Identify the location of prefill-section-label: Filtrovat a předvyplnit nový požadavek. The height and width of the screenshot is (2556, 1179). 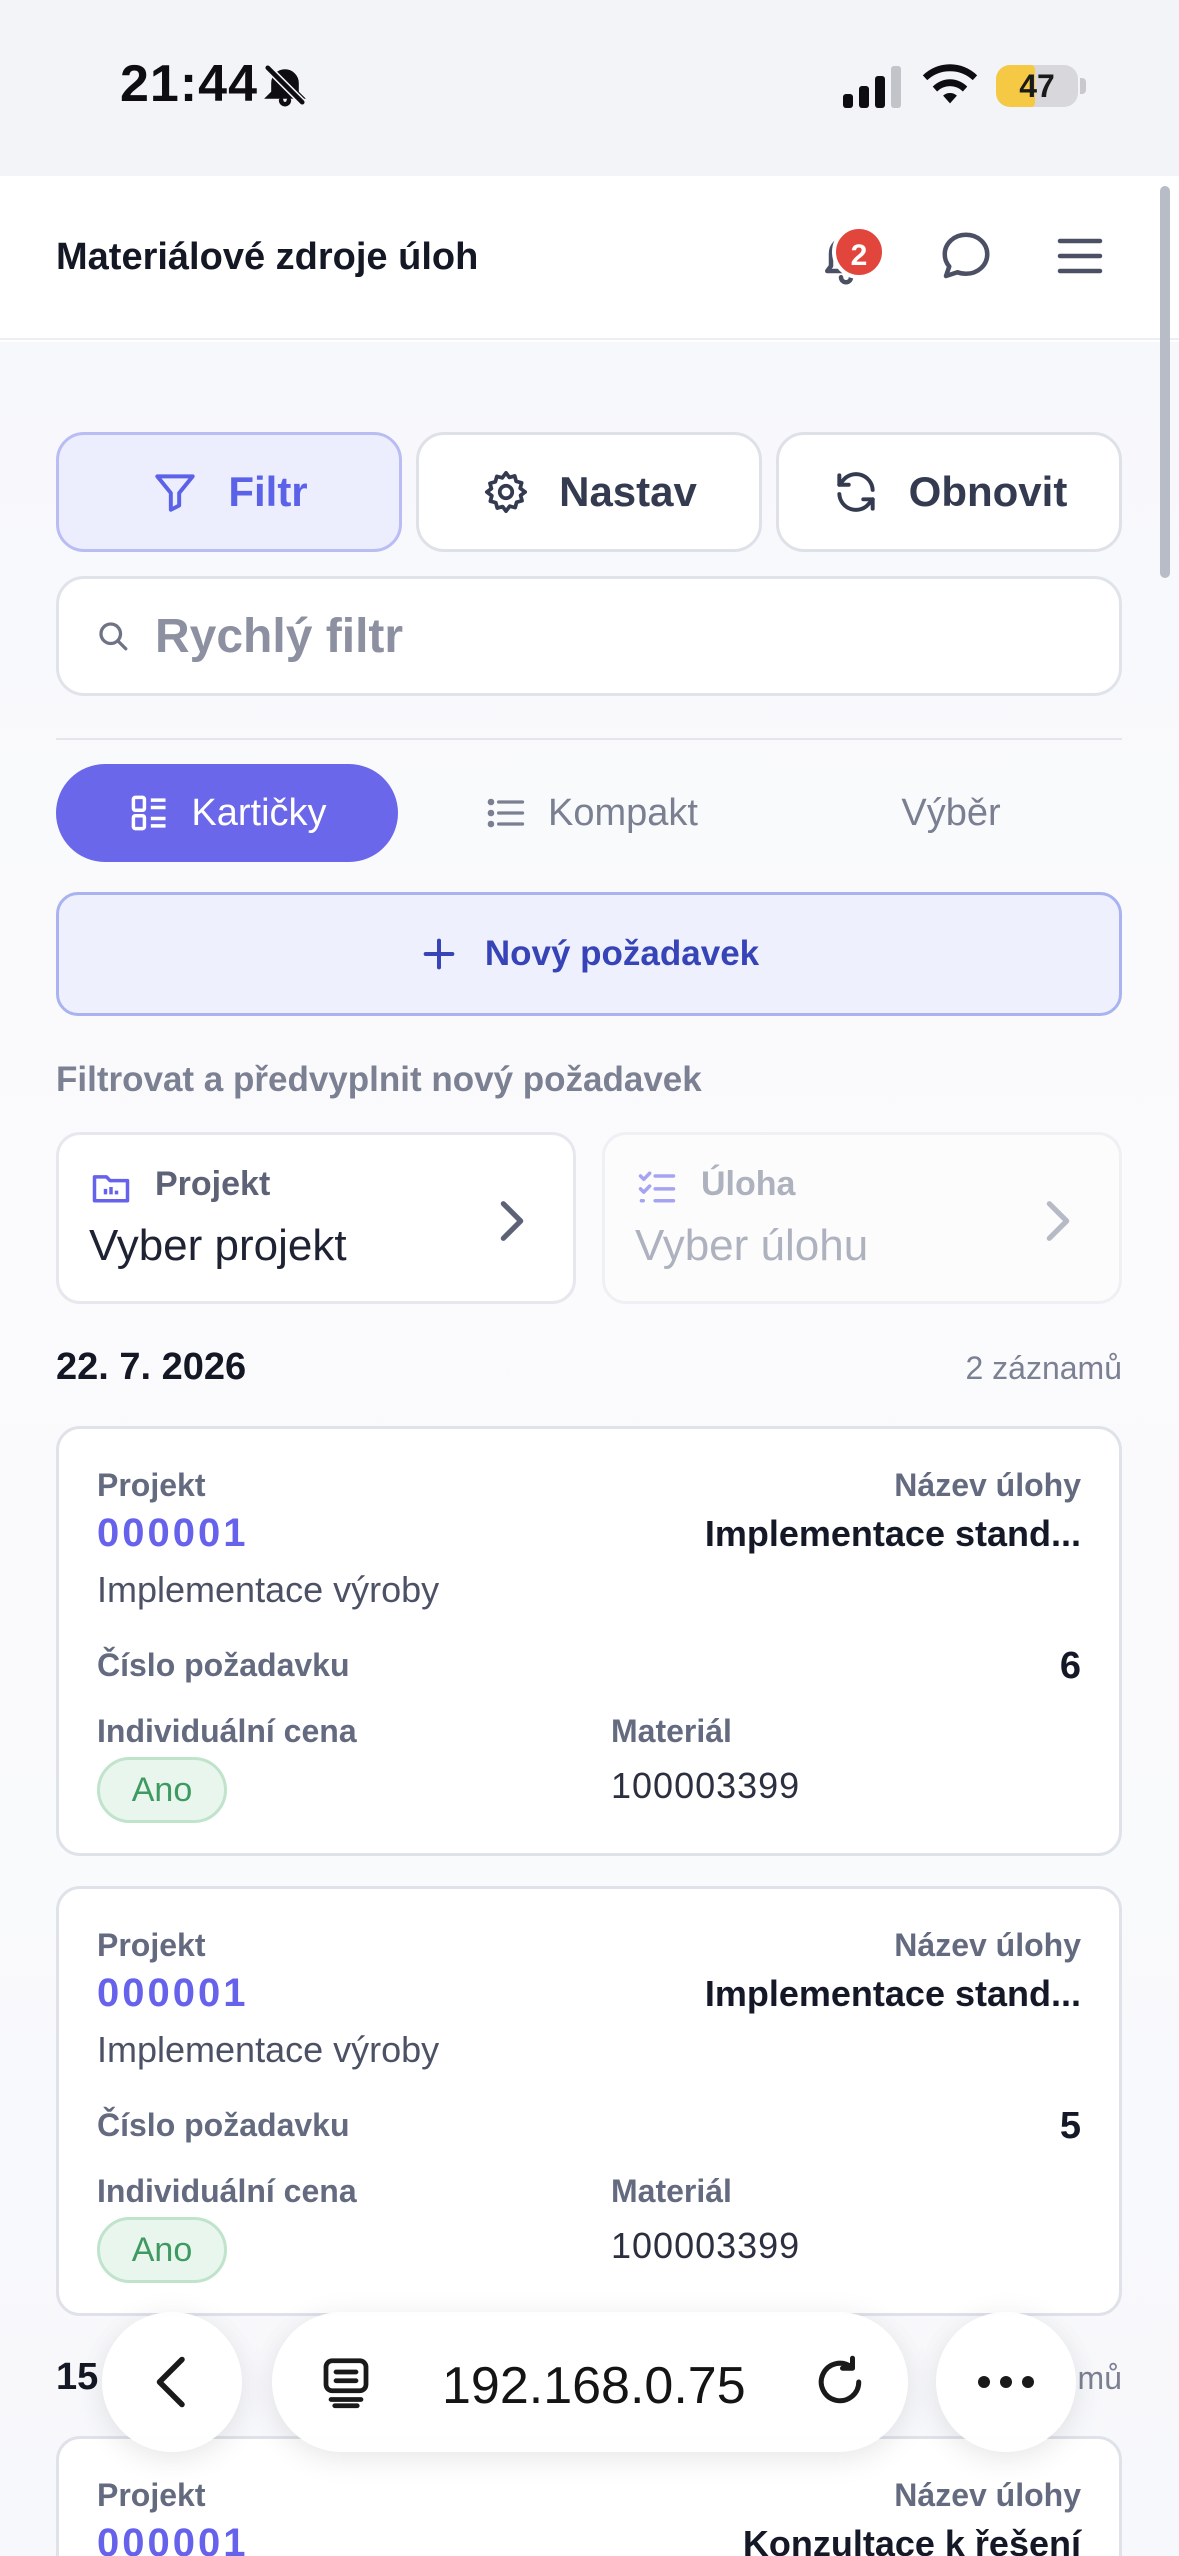
(379, 1079).